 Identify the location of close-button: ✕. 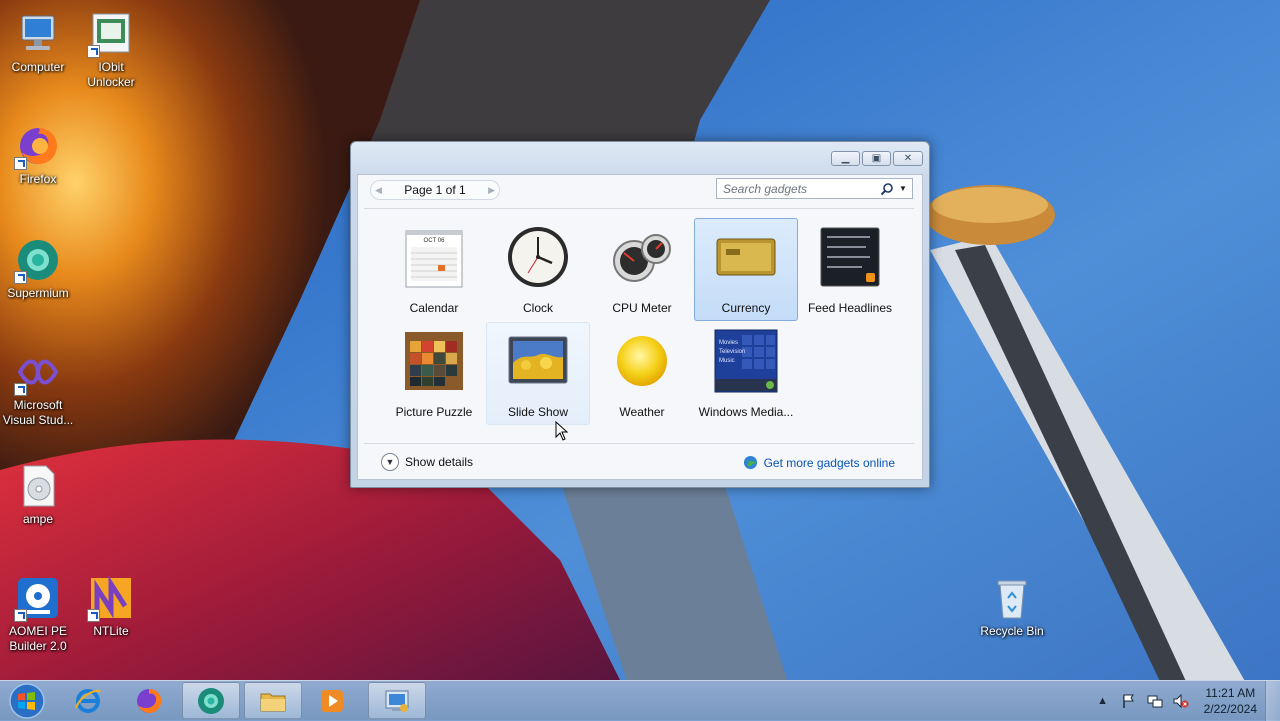
(908, 158).